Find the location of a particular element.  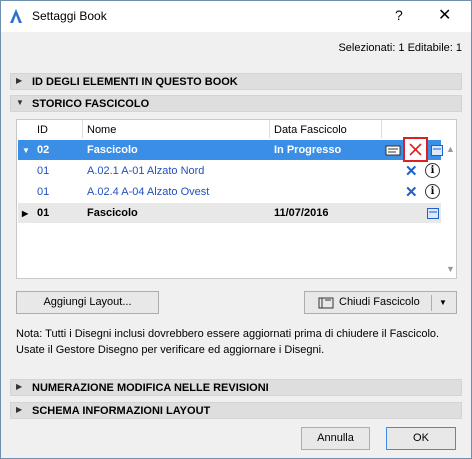

table-row-drawing: 01 A.02.1 A-01 Alzato Nord ✕ i is located at coordinates (229, 171).